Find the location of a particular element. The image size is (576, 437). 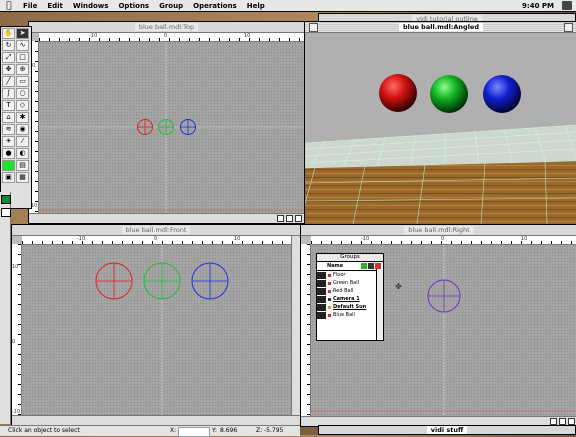

group-item-label: Blue Ball is located at coordinates (344, 315).